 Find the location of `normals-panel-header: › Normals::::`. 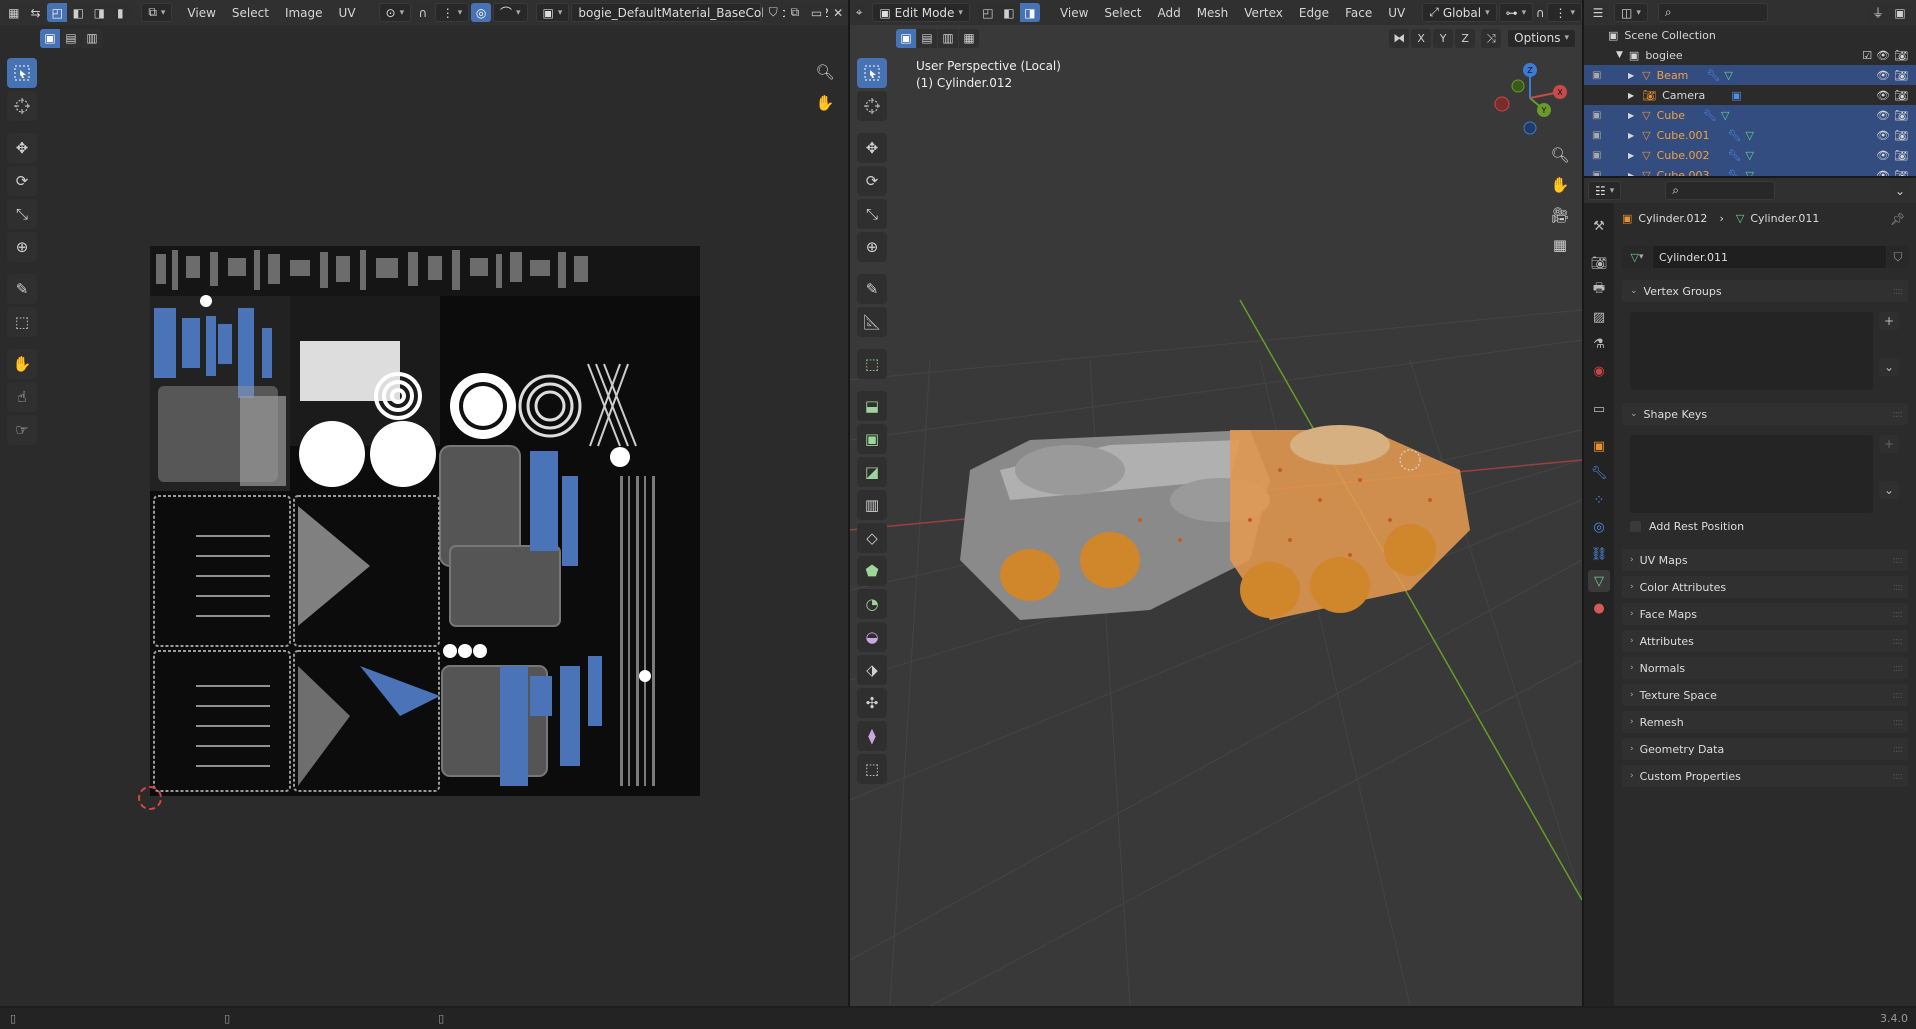

normals-panel-header: › Normals:::: is located at coordinates (1765, 668).